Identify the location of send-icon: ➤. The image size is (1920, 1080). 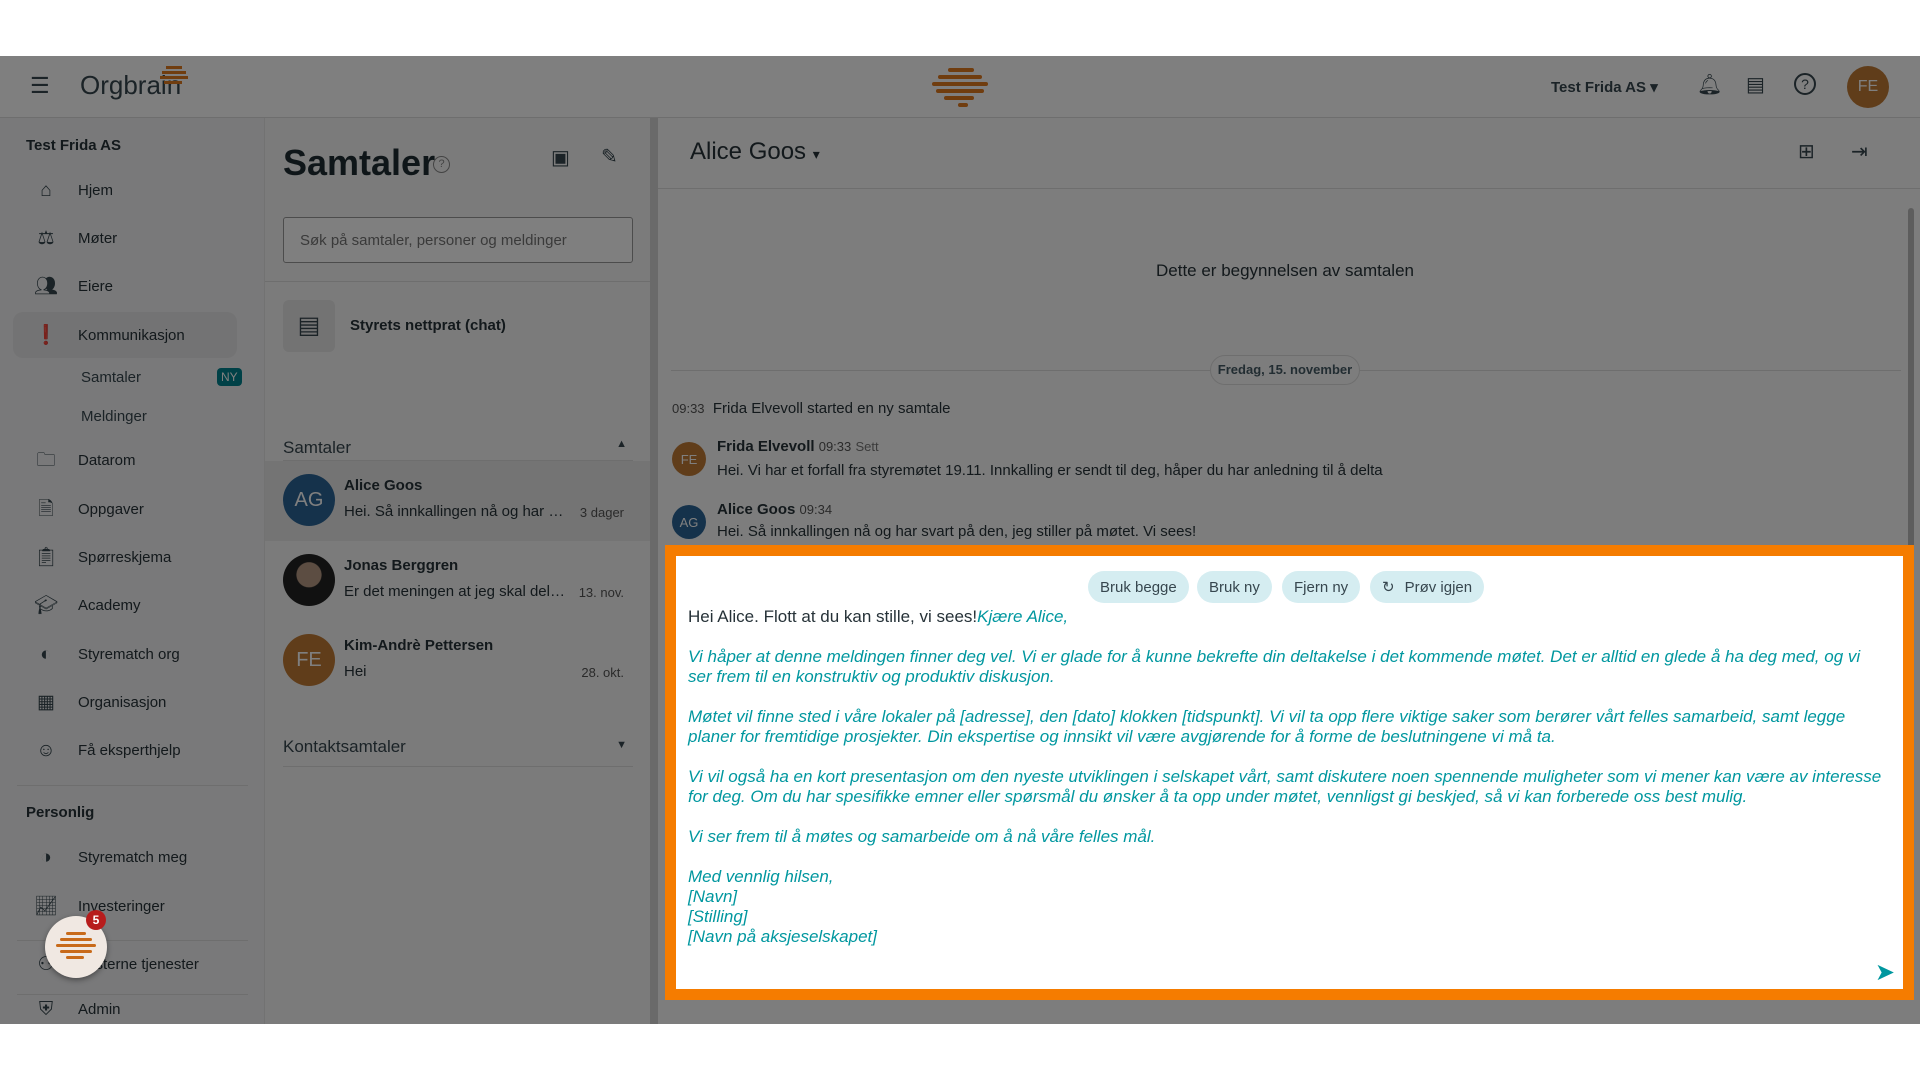
(1885, 972).